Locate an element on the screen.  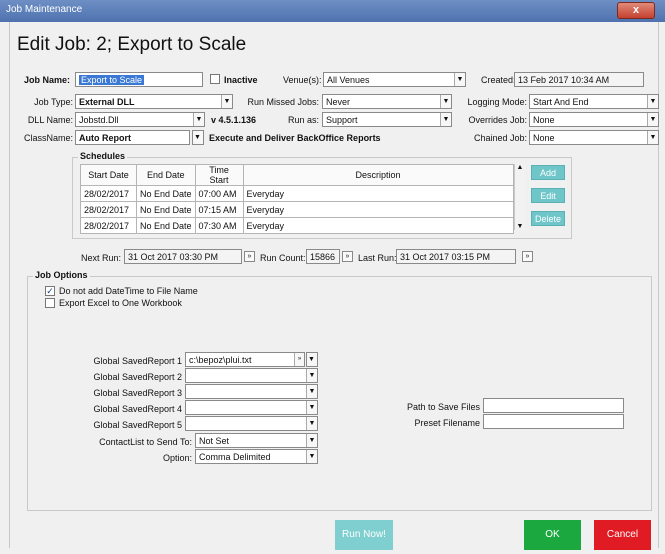
run-count-field: 15866 is located at coordinates (323, 256).